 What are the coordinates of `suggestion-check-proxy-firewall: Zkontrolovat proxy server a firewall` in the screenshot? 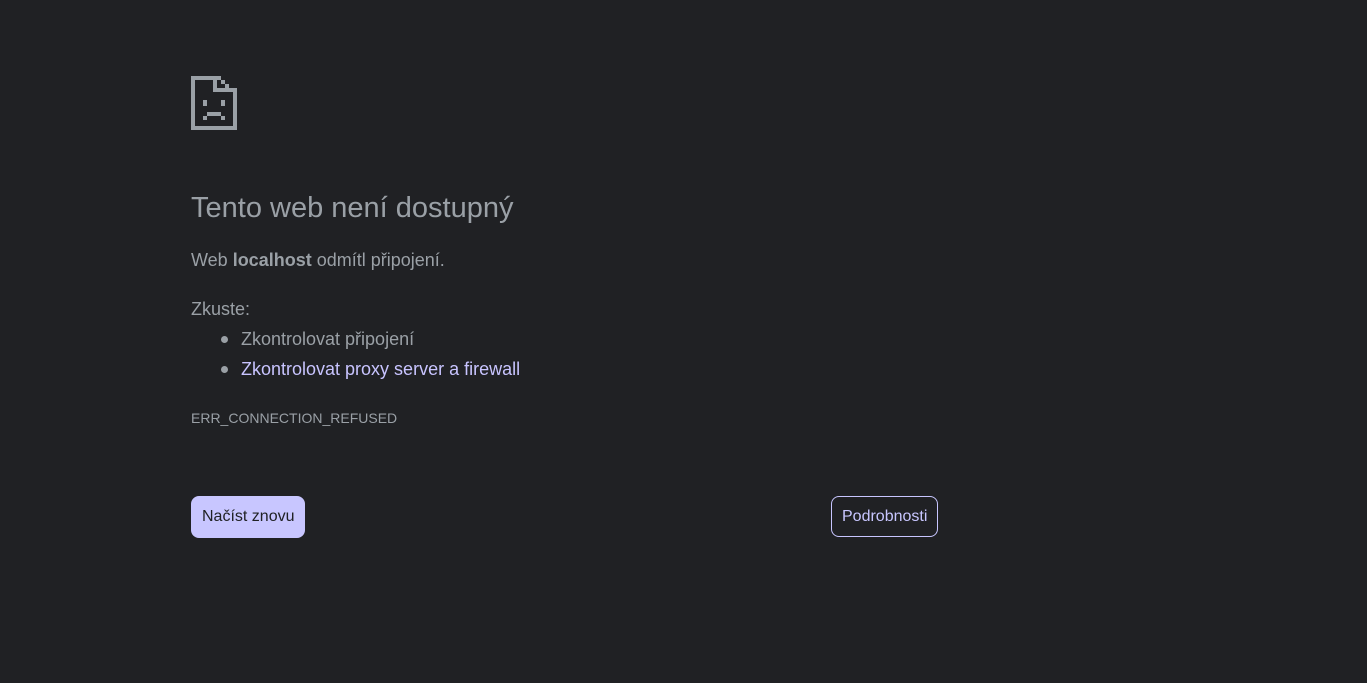 It's located at (370, 372).